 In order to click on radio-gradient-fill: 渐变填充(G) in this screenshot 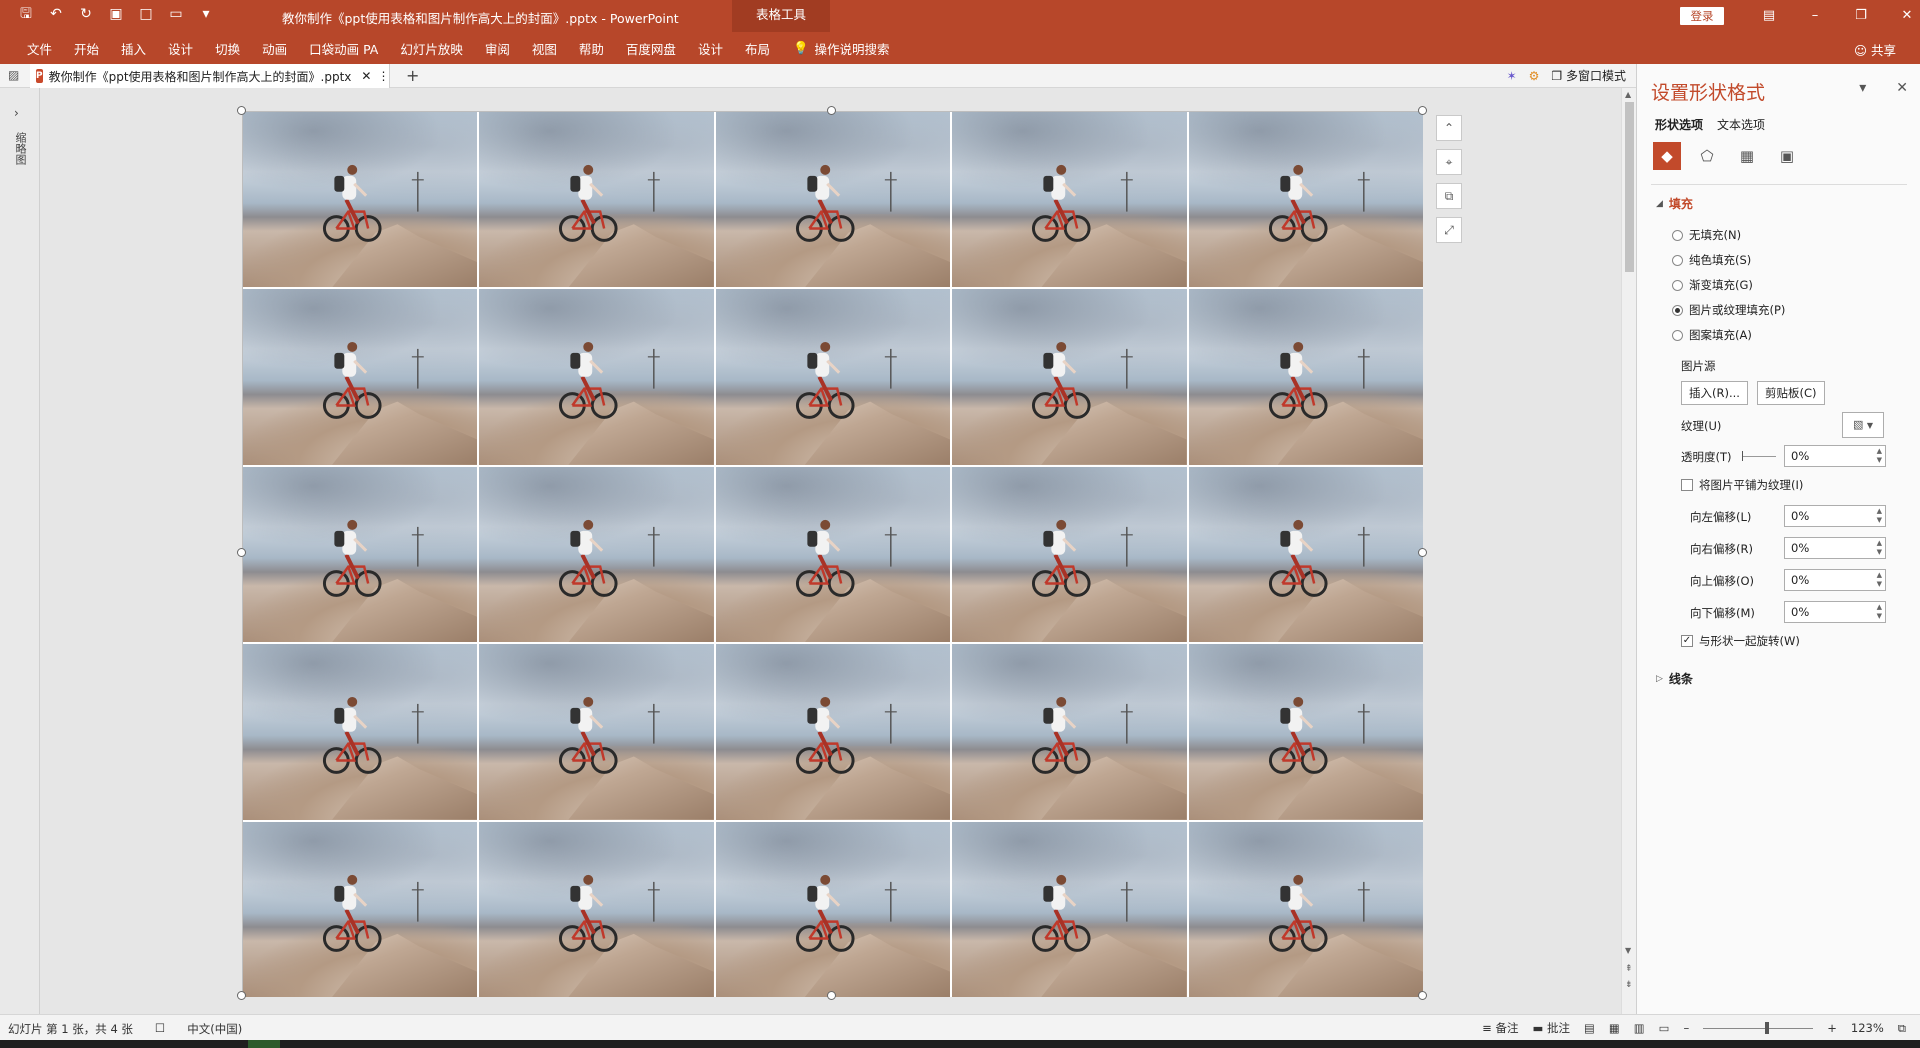, I will do `click(1712, 285)`.